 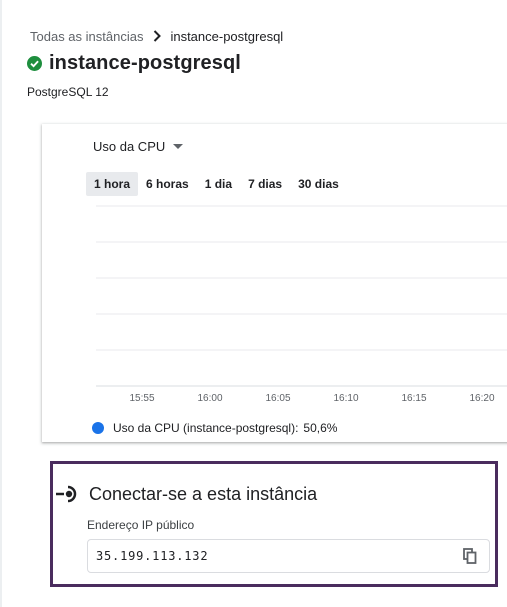 What do you see at coordinates (86, 36) in the screenshot?
I see `breadcrumb-all-instances-link: Todas as instâncias` at bounding box center [86, 36].